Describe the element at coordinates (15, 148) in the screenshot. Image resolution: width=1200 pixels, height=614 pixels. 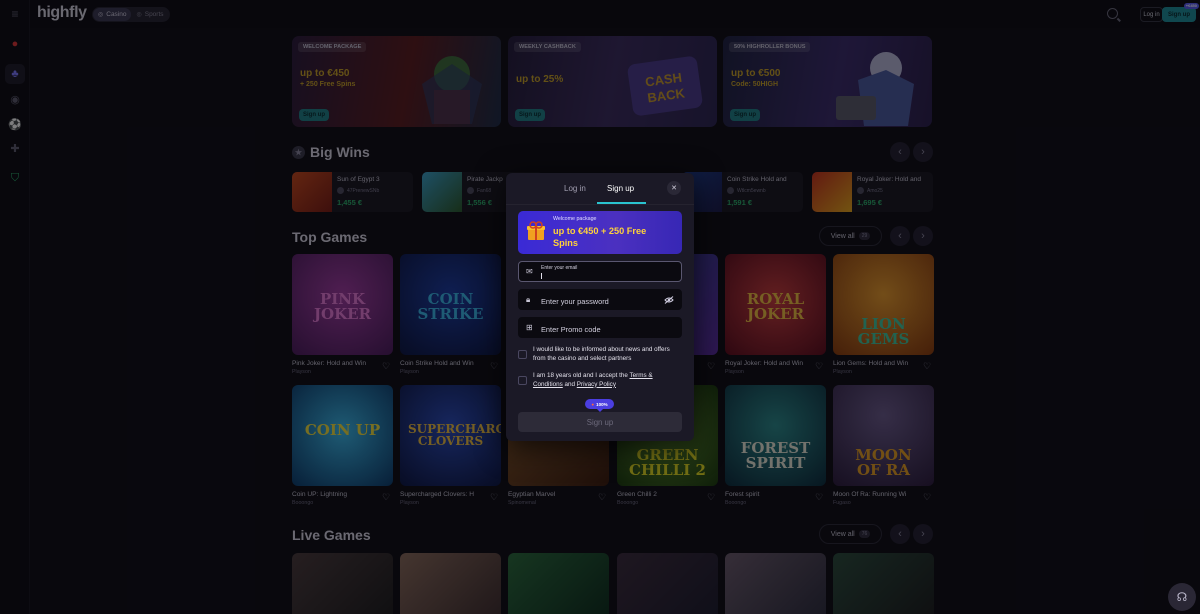
I see `gamepad-icon: ✚` at that location.